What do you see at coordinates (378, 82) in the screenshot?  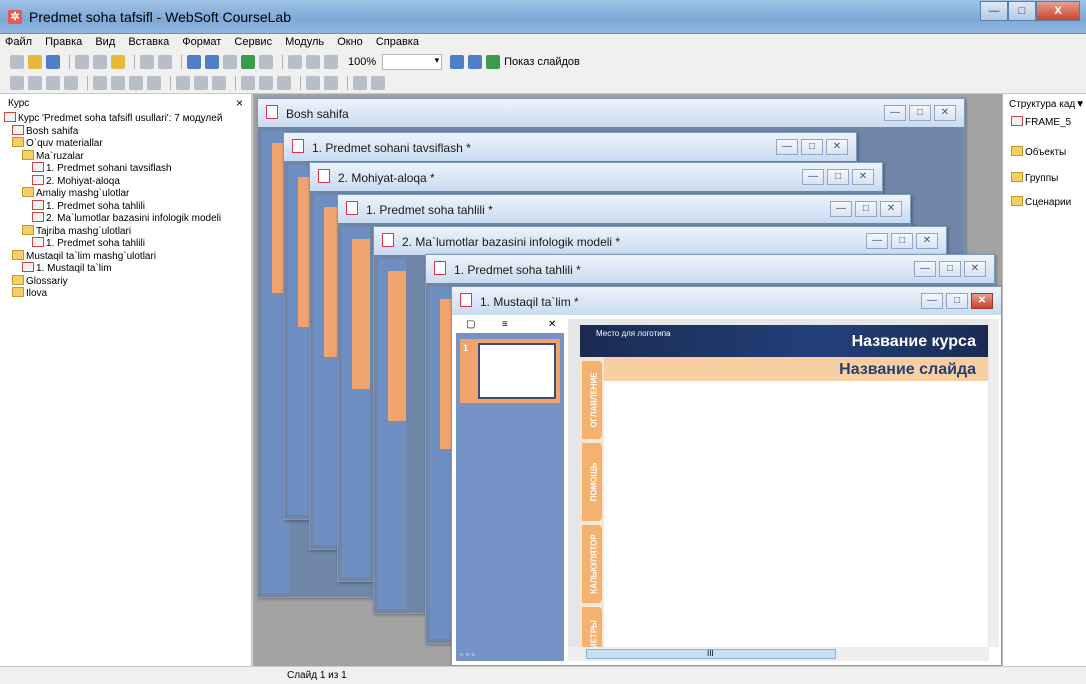 I see `line-color-icon` at bounding box center [378, 82].